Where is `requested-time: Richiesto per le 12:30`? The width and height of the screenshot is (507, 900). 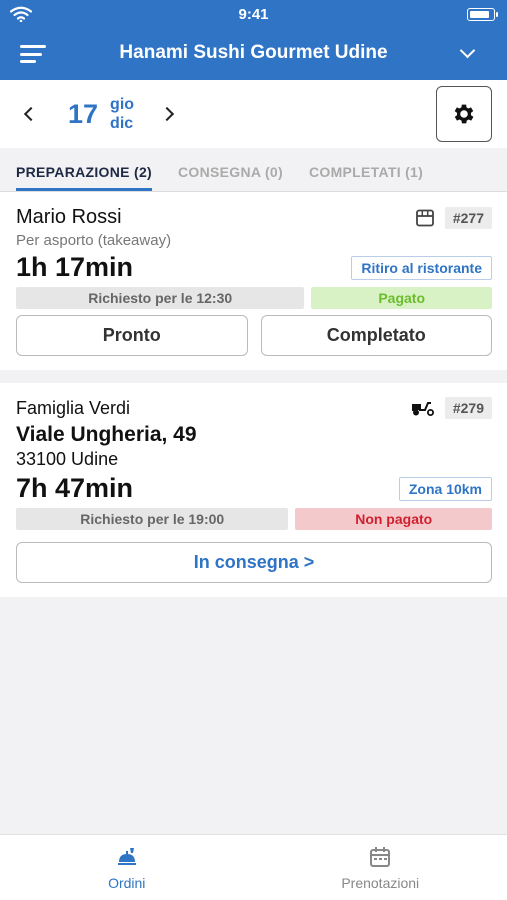 requested-time: Richiesto per le 12:30 is located at coordinates (160, 298).